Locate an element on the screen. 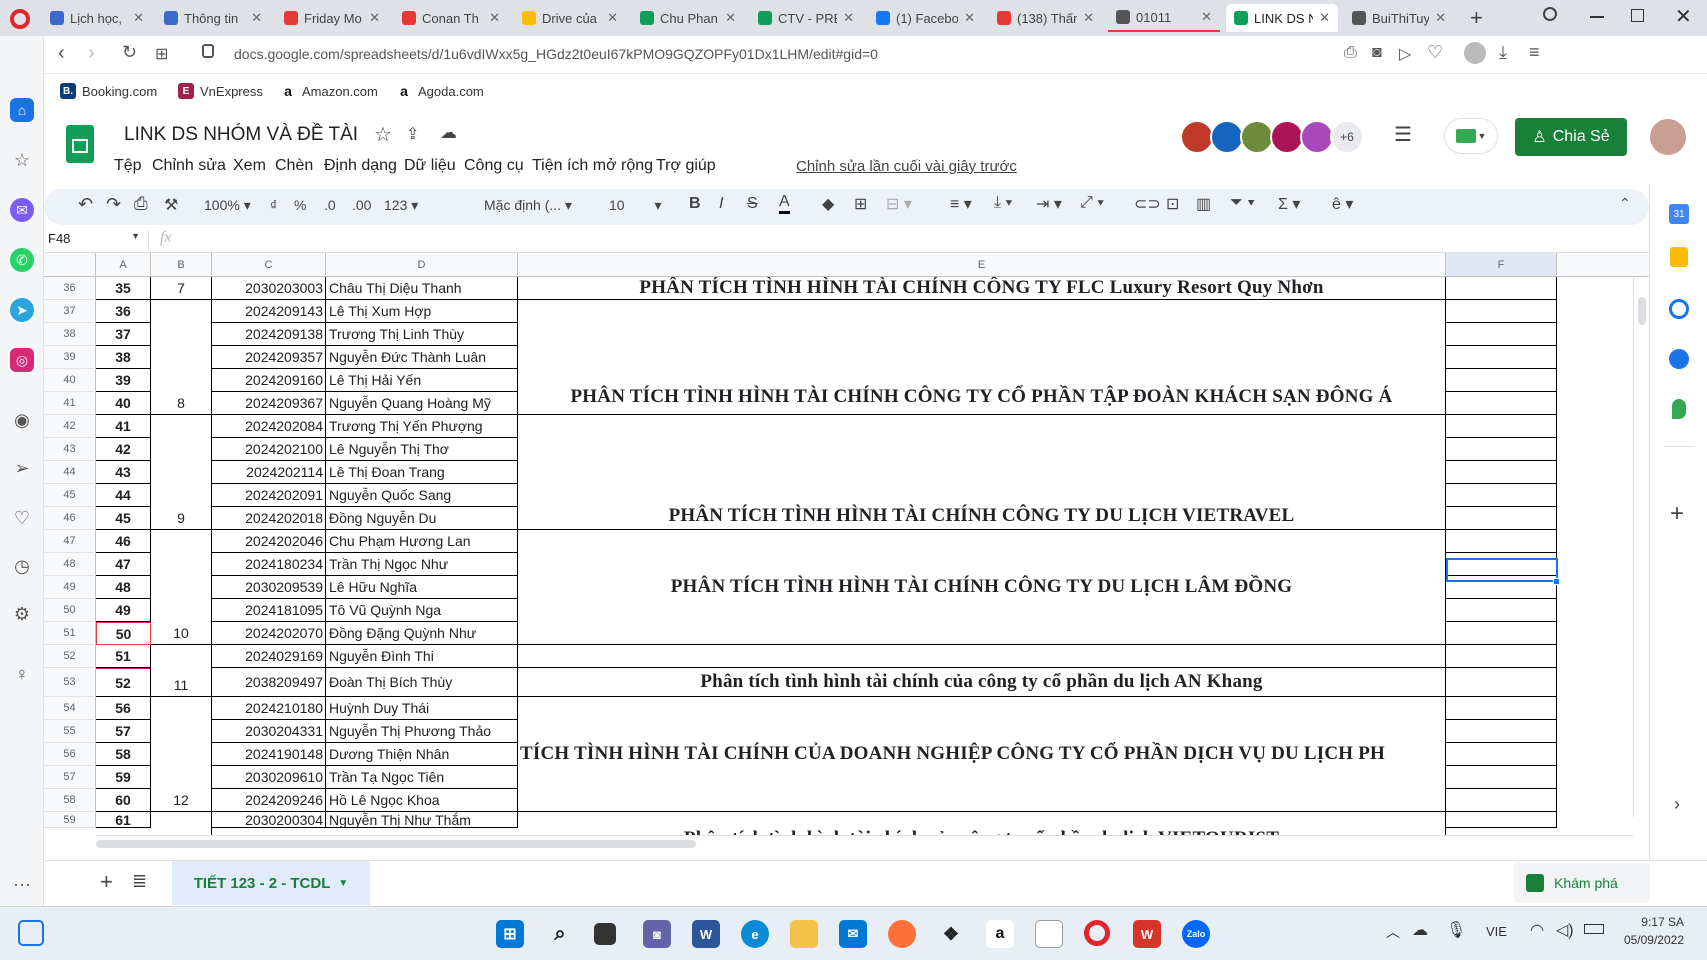 The height and width of the screenshot is (960, 1707). meet-button: ▼ is located at coordinates (1471, 136).